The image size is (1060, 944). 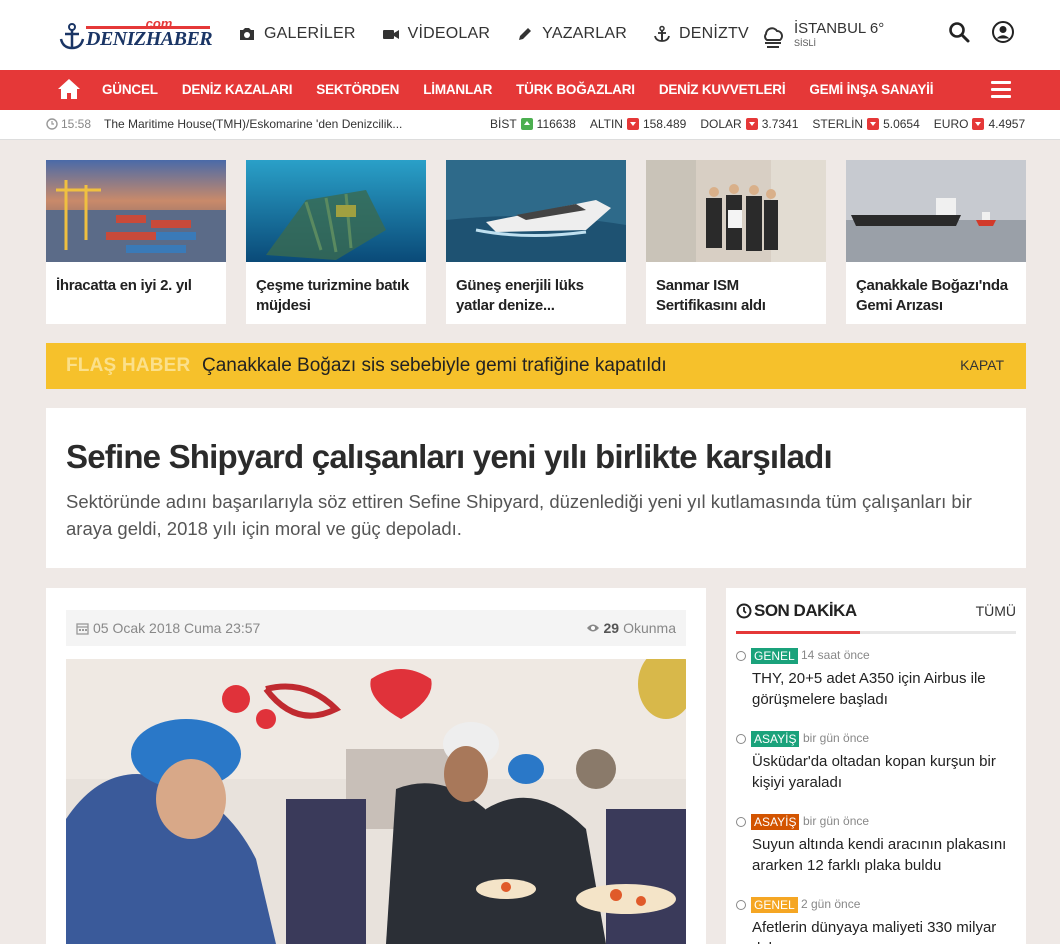 I want to click on menu-item-turk-bogazlari: TÜRK BOĞAZLARI, so click(x=575, y=90).